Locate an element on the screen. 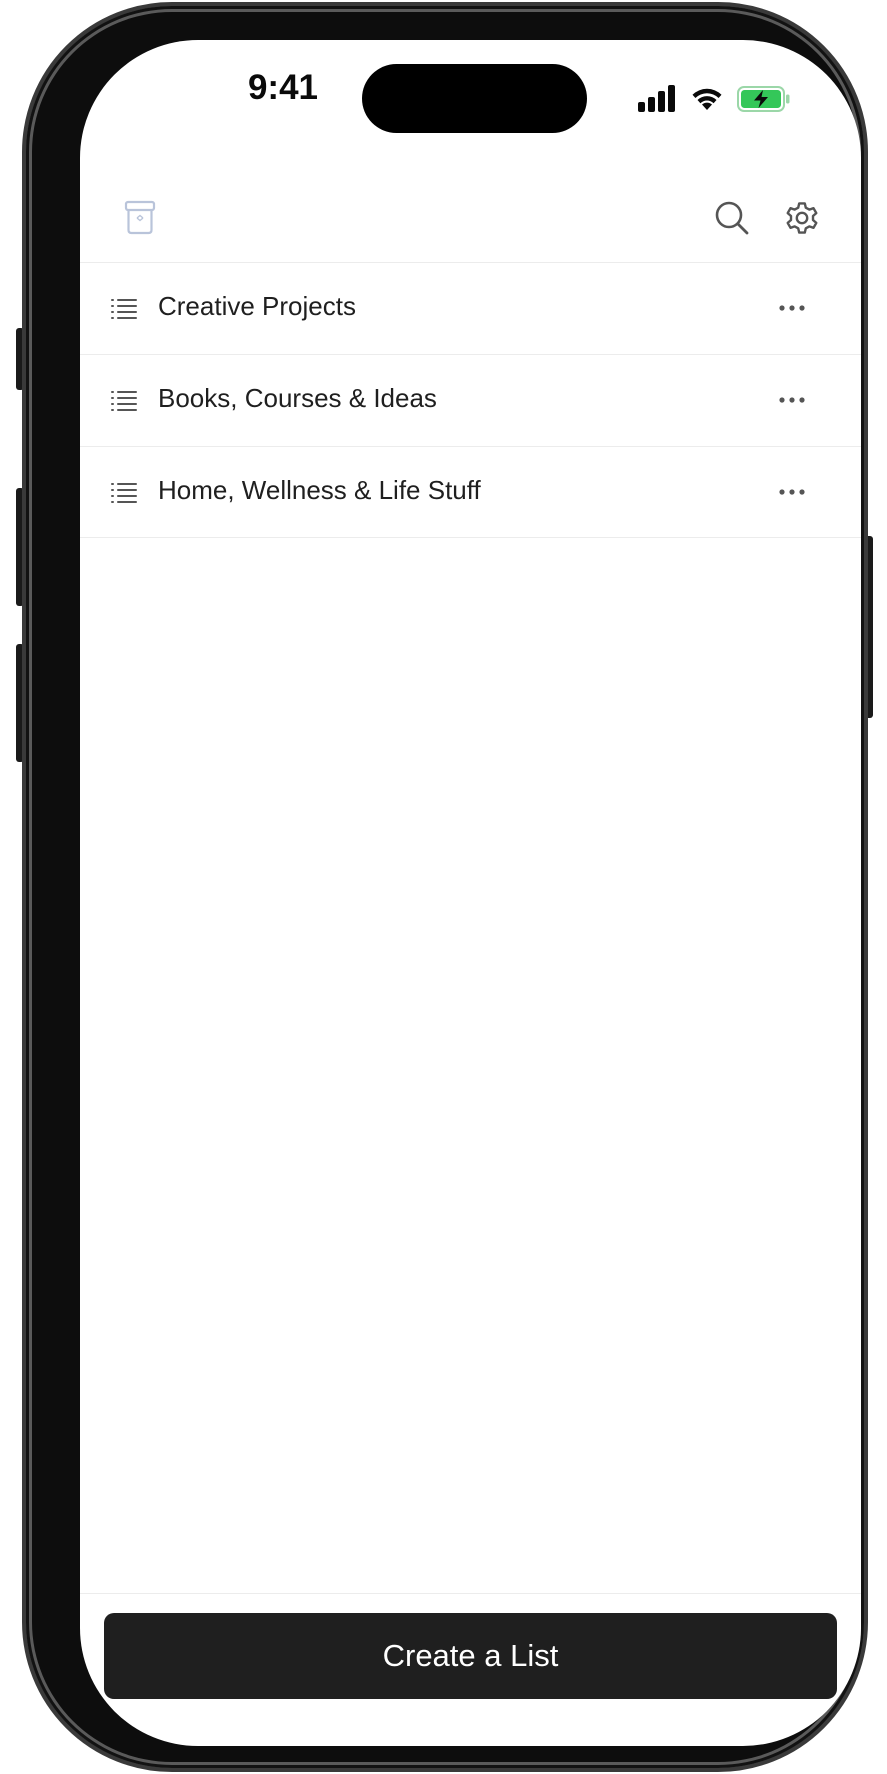 The height and width of the screenshot is (1774, 887). archive-box-icon is located at coordinates (140, 217).